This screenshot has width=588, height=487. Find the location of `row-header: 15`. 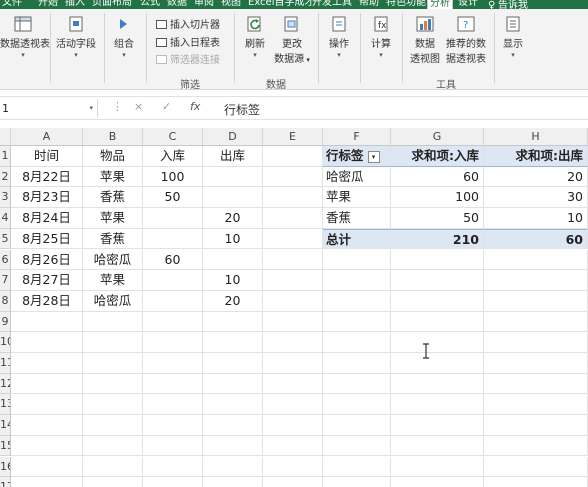

row-header: 15 is located at coordinates (5, 446).